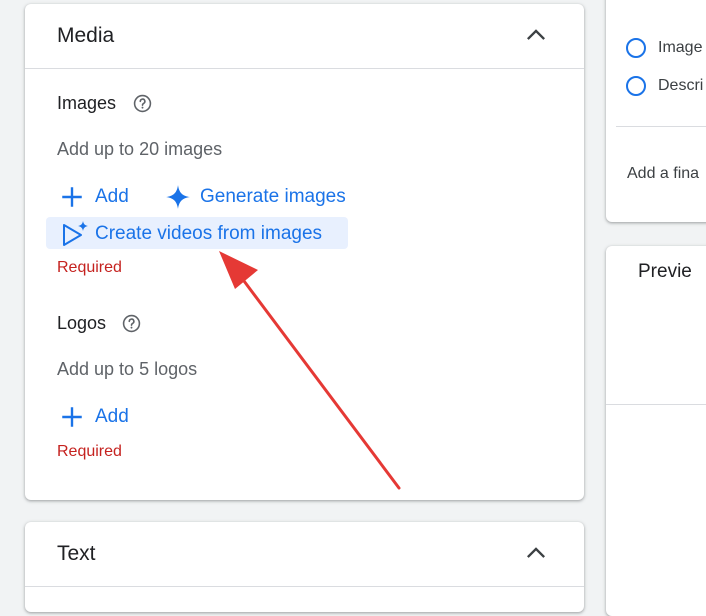 The height and width of the screenshot is (616, 706). Describe the element at coordinates (94, 197) in the screenshot. I see `add-images-button: Add` at that location.